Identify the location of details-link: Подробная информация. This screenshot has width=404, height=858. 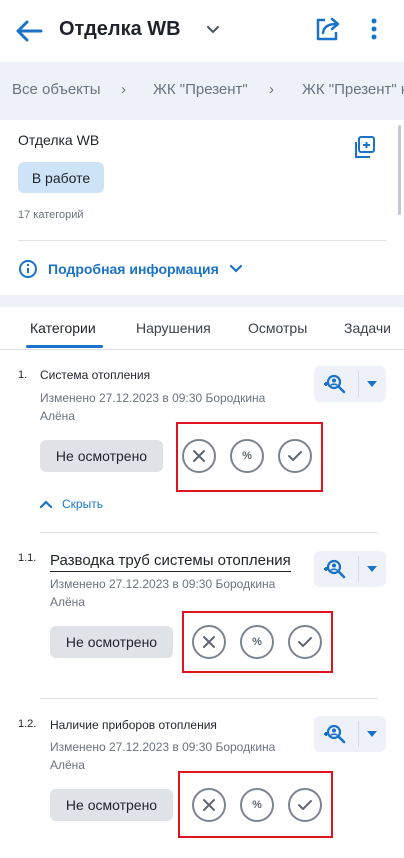
(130, 269).